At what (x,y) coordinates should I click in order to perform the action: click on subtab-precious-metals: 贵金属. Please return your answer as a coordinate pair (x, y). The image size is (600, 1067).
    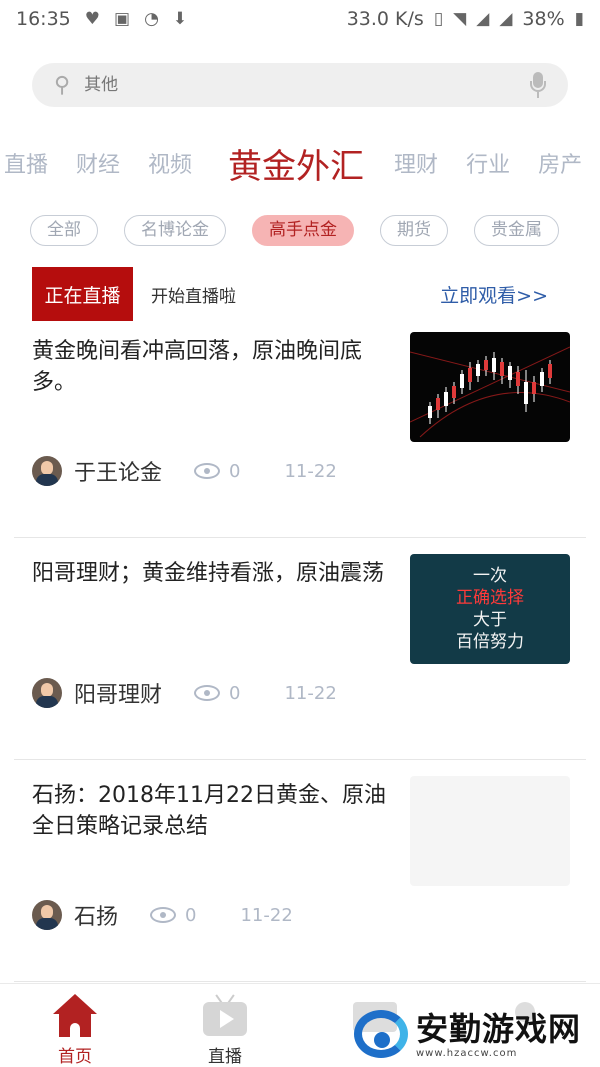
    Looking at the image, I should click on (516, 230).